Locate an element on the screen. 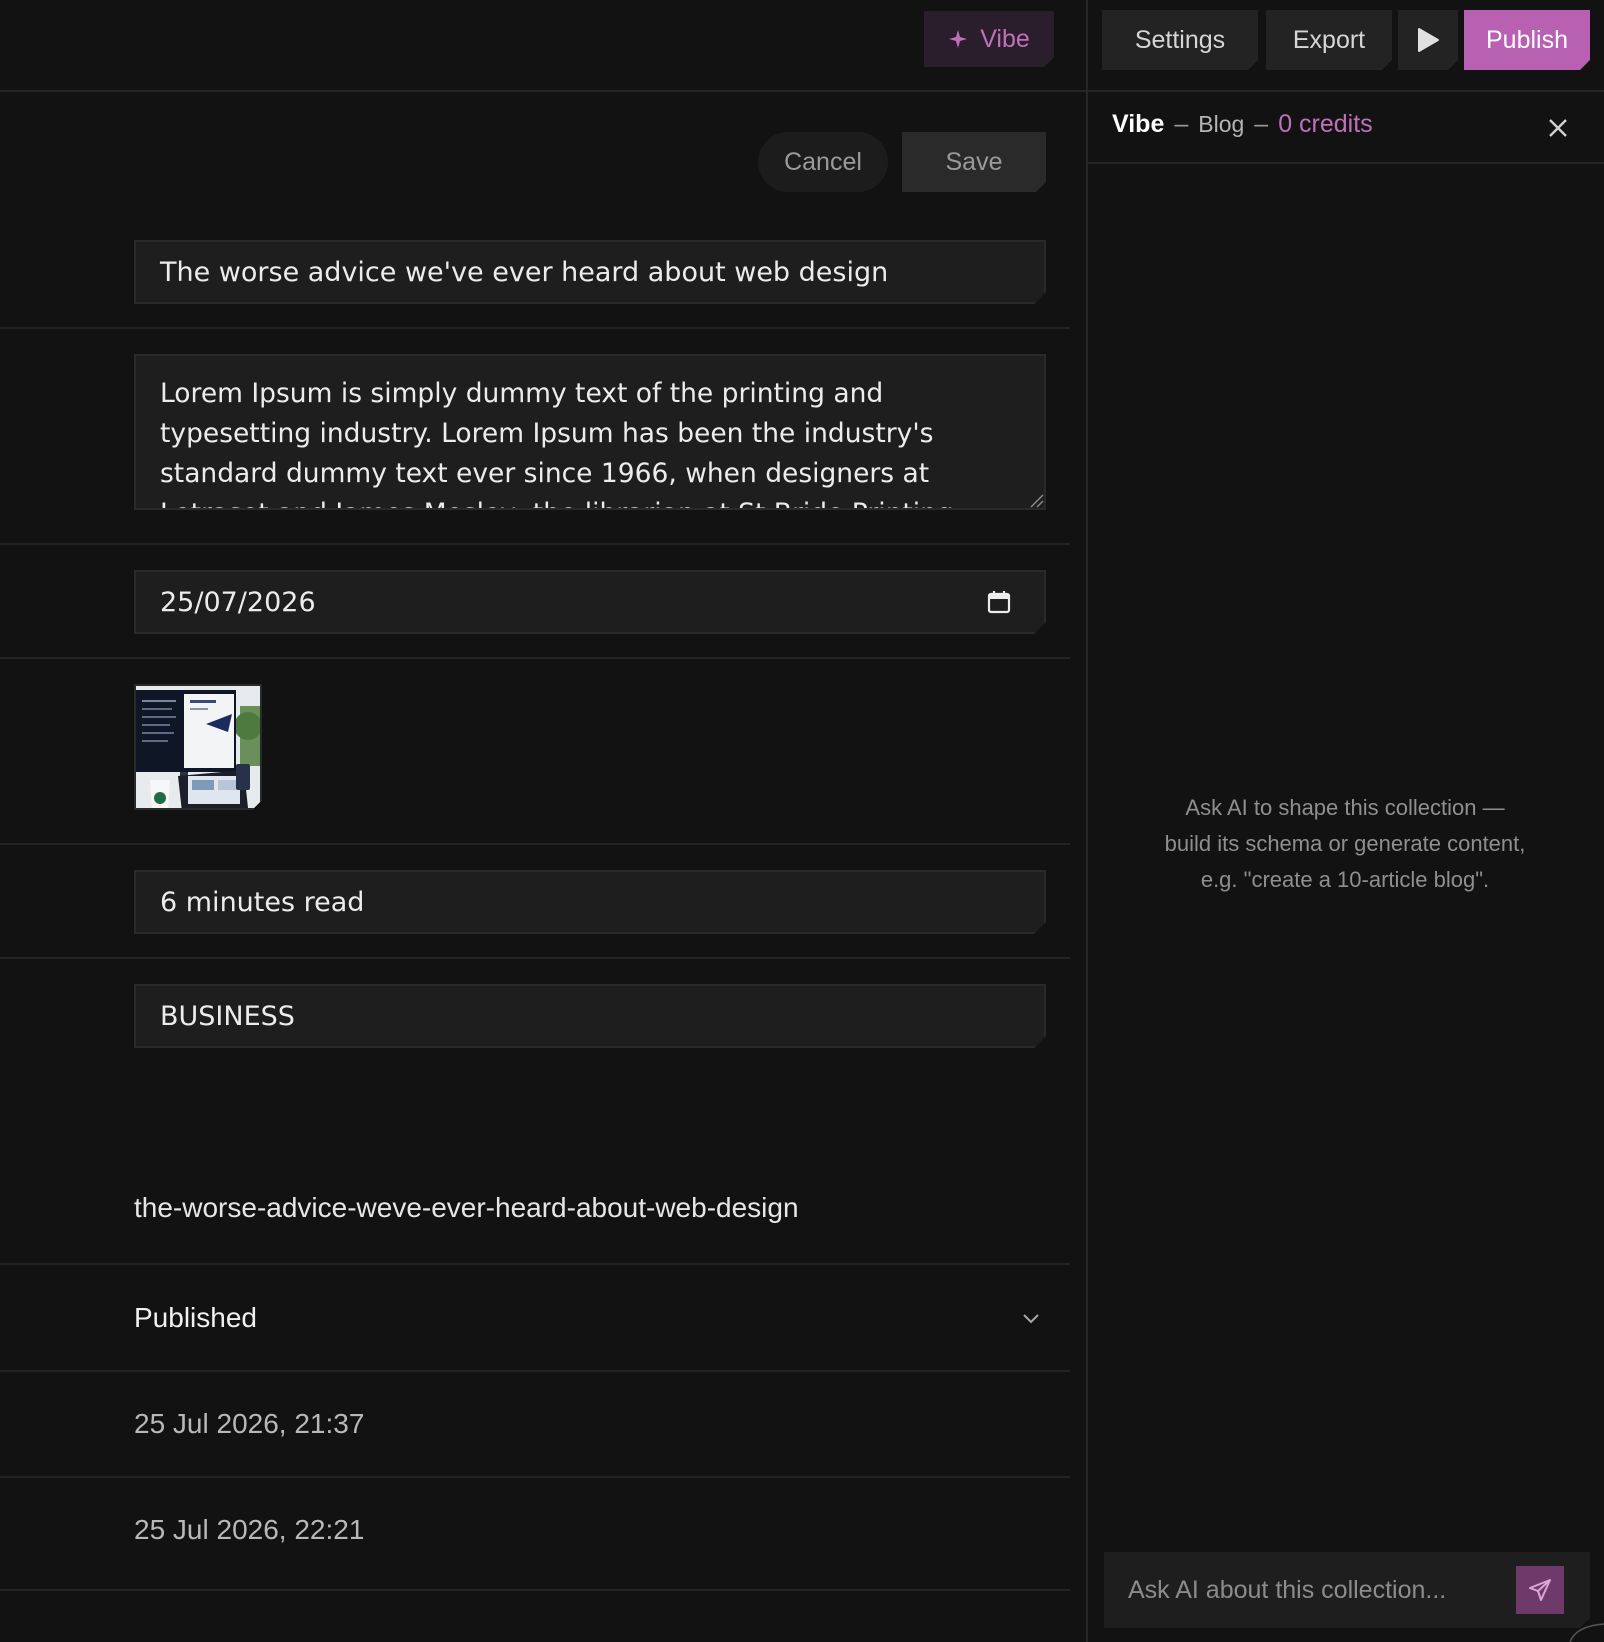 This screenshot has height=1642, width=1604. calendar-icon is located at coordinates (999, 602).